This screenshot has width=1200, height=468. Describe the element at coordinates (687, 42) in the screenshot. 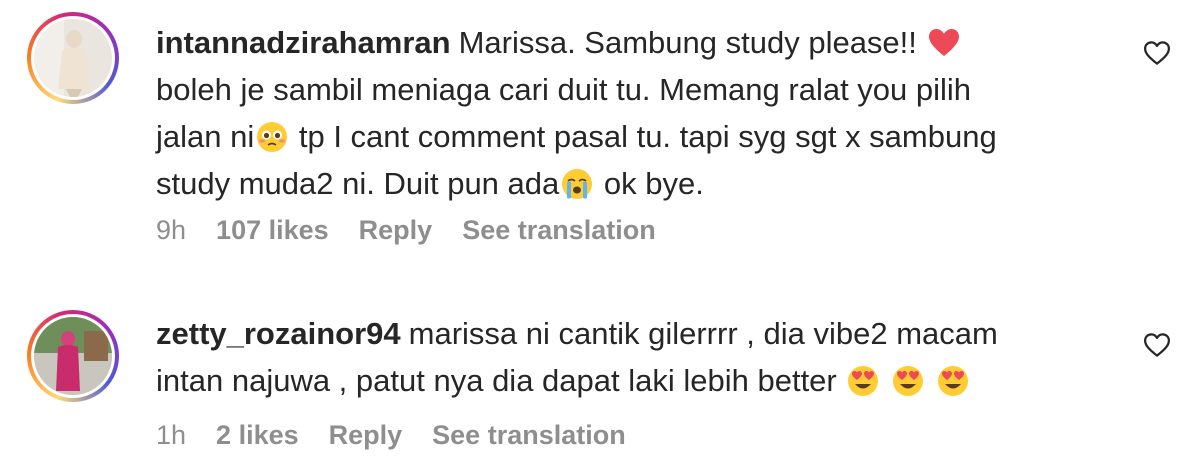

I see `comment-line: Marissa. Sambung study please!!` at that location.